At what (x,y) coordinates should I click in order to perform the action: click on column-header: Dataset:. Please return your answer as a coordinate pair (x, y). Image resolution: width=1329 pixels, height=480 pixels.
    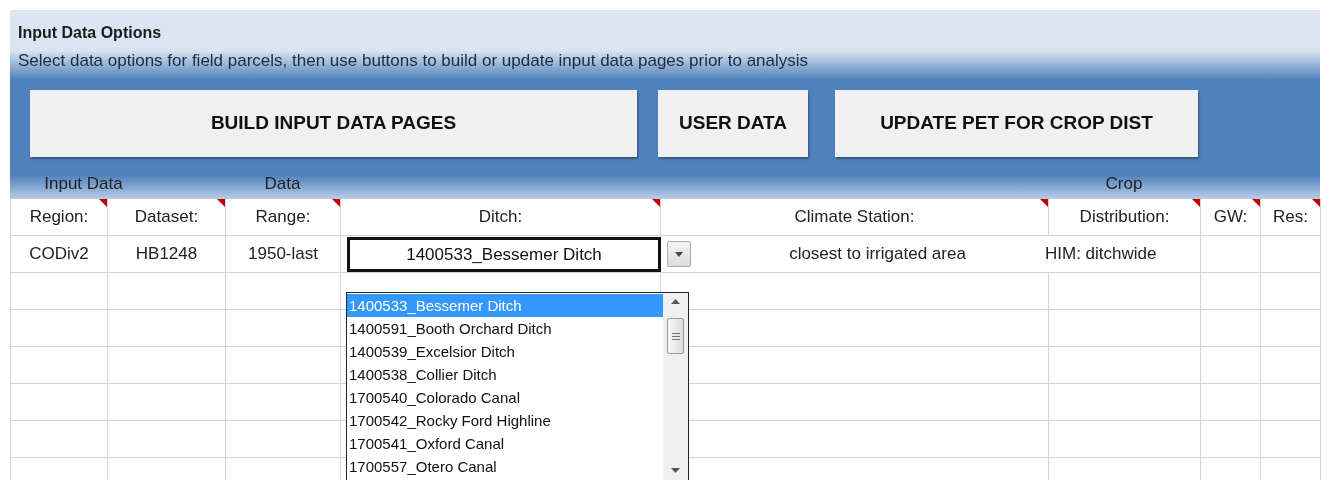
    Looking at the image, I should click on (166, 217).